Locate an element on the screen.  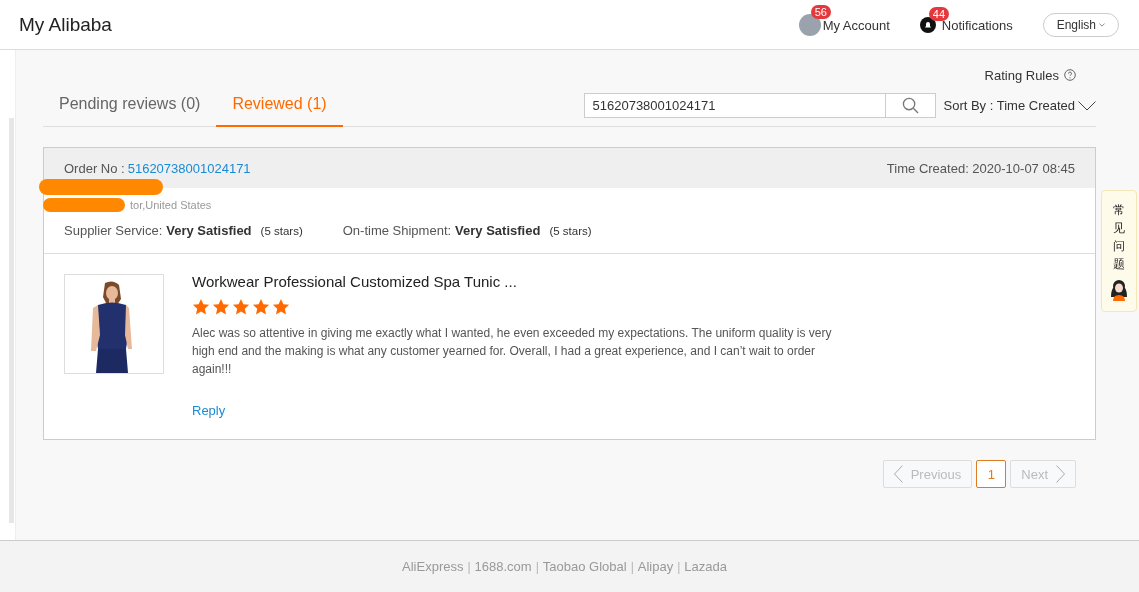
footer-link: AliExpress is located at coordinates (433, 566).